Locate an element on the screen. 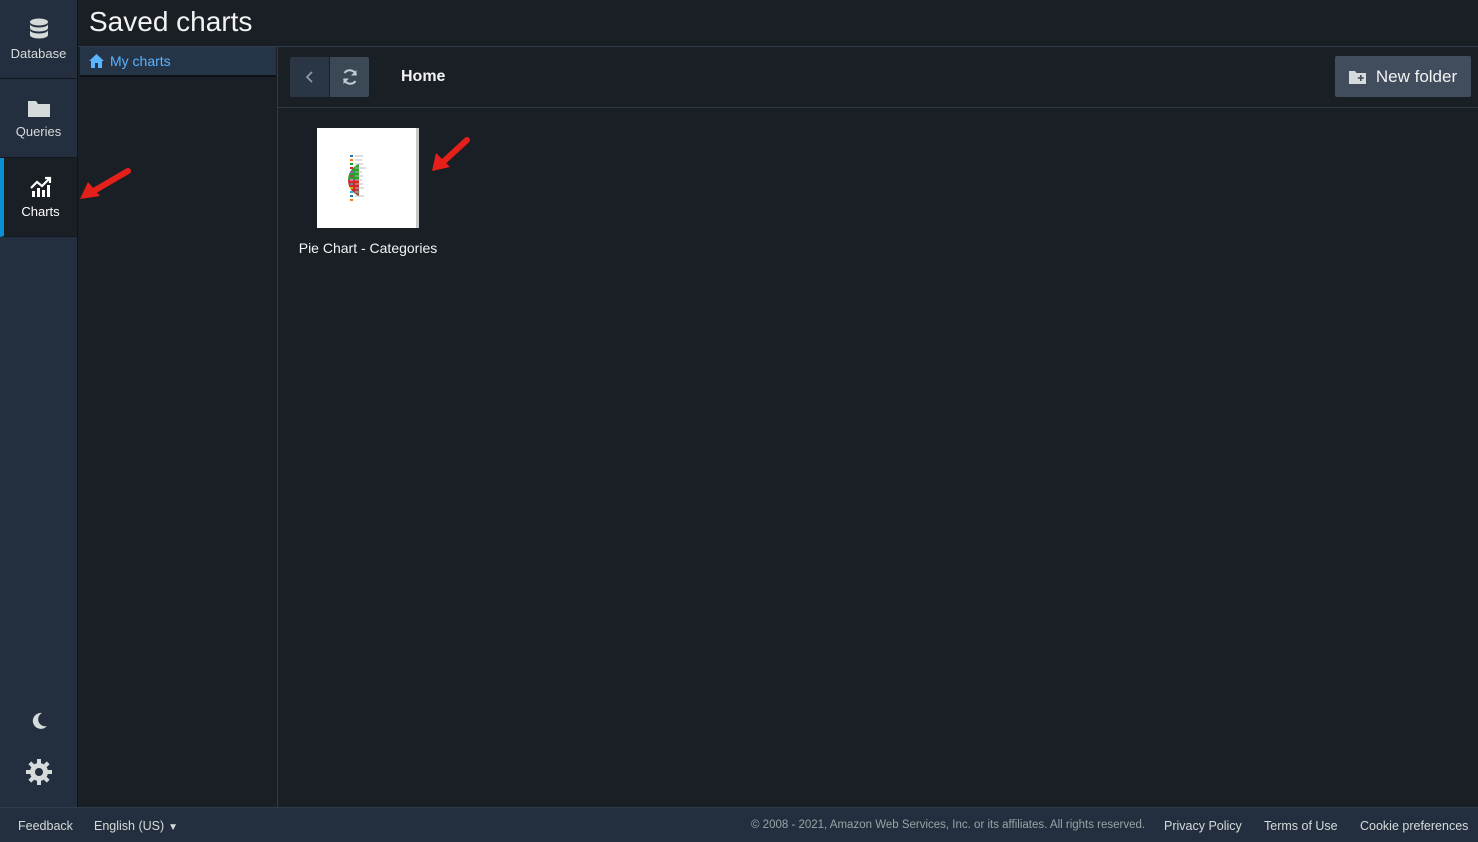 The height and width of the screenshot is (842, 1478). thumbnail-image is located at coordinates (364, 179).